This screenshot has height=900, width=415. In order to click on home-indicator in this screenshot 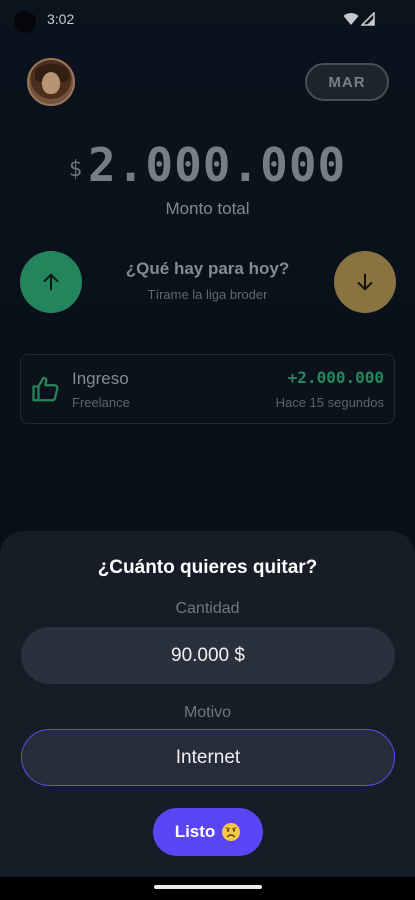, I will do `click(208, 887)`.